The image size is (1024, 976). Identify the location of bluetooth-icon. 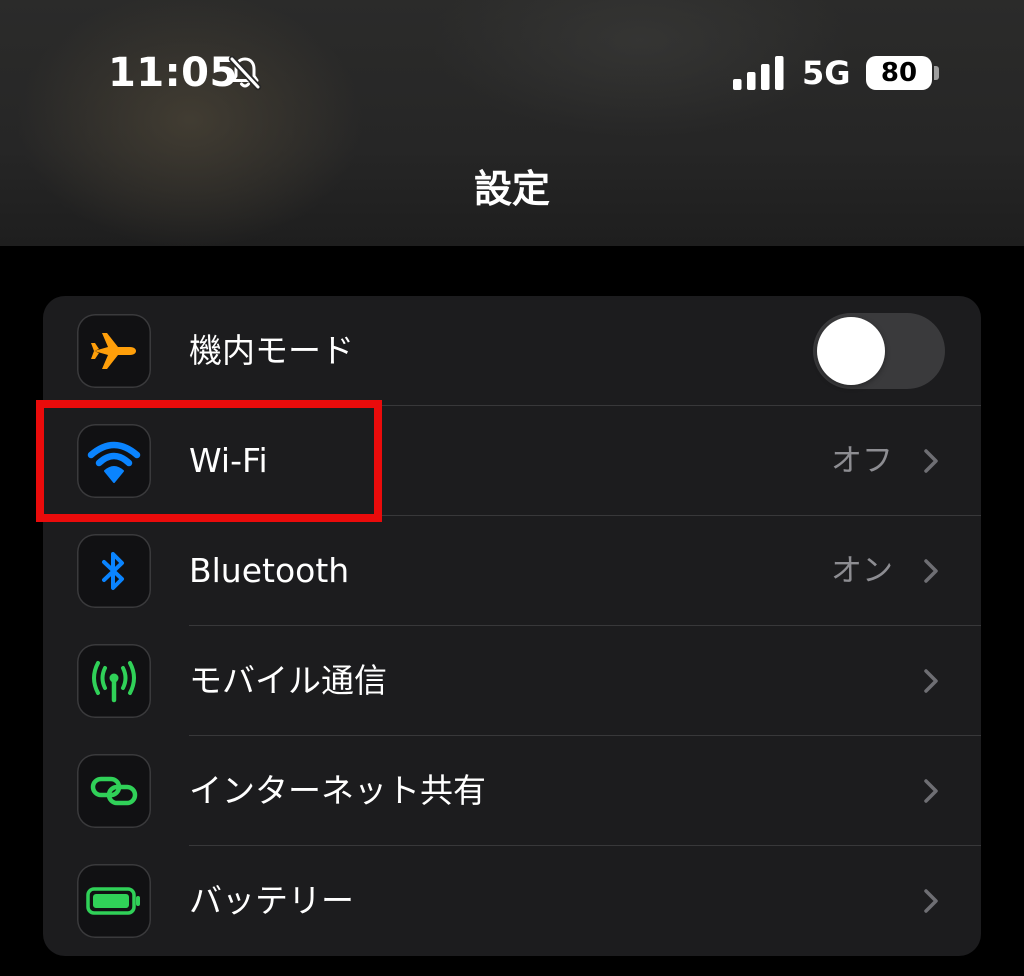
(113, 571).